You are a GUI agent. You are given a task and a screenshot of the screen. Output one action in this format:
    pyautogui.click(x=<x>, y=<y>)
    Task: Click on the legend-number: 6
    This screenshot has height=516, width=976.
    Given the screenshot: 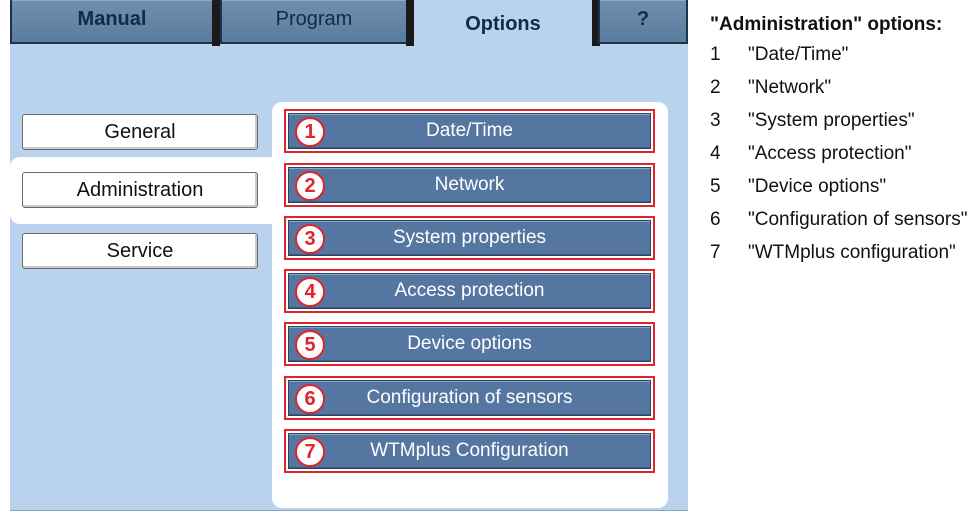 What is the action you would take?
    pyautogui.click(x=715, y=219)
    